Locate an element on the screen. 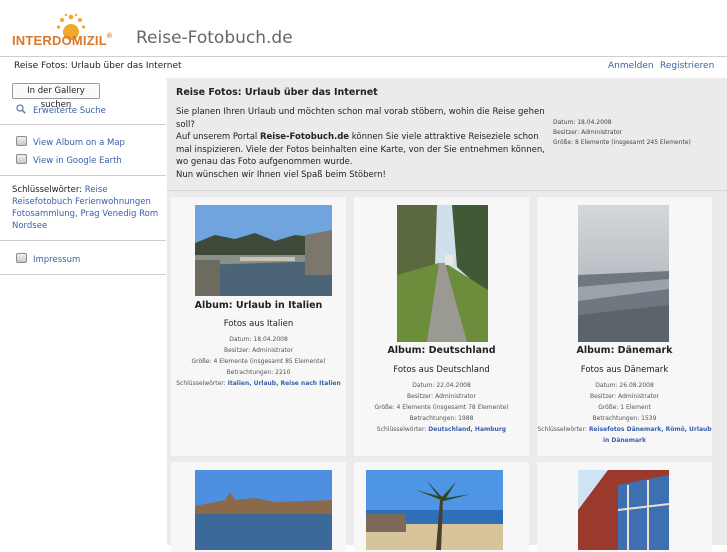 This screenshot has width=727, height=552. city-river-photo-icon is located at coordinates (263, 510).